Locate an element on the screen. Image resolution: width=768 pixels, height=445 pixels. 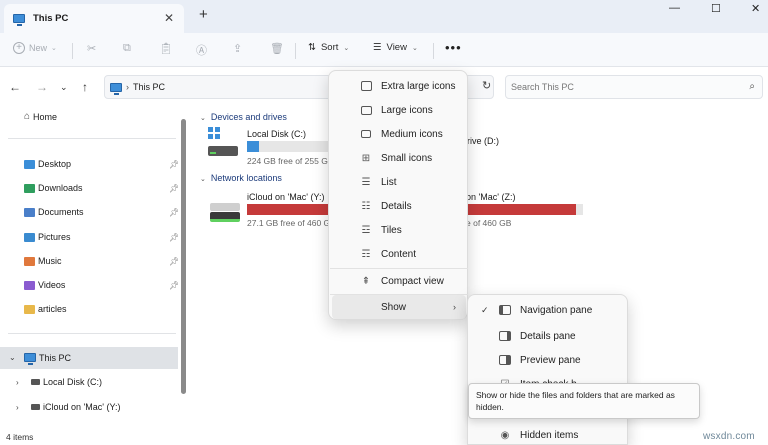
menu-item-small-icons: ⊞ Small icons is located at coordinates (398, 158).